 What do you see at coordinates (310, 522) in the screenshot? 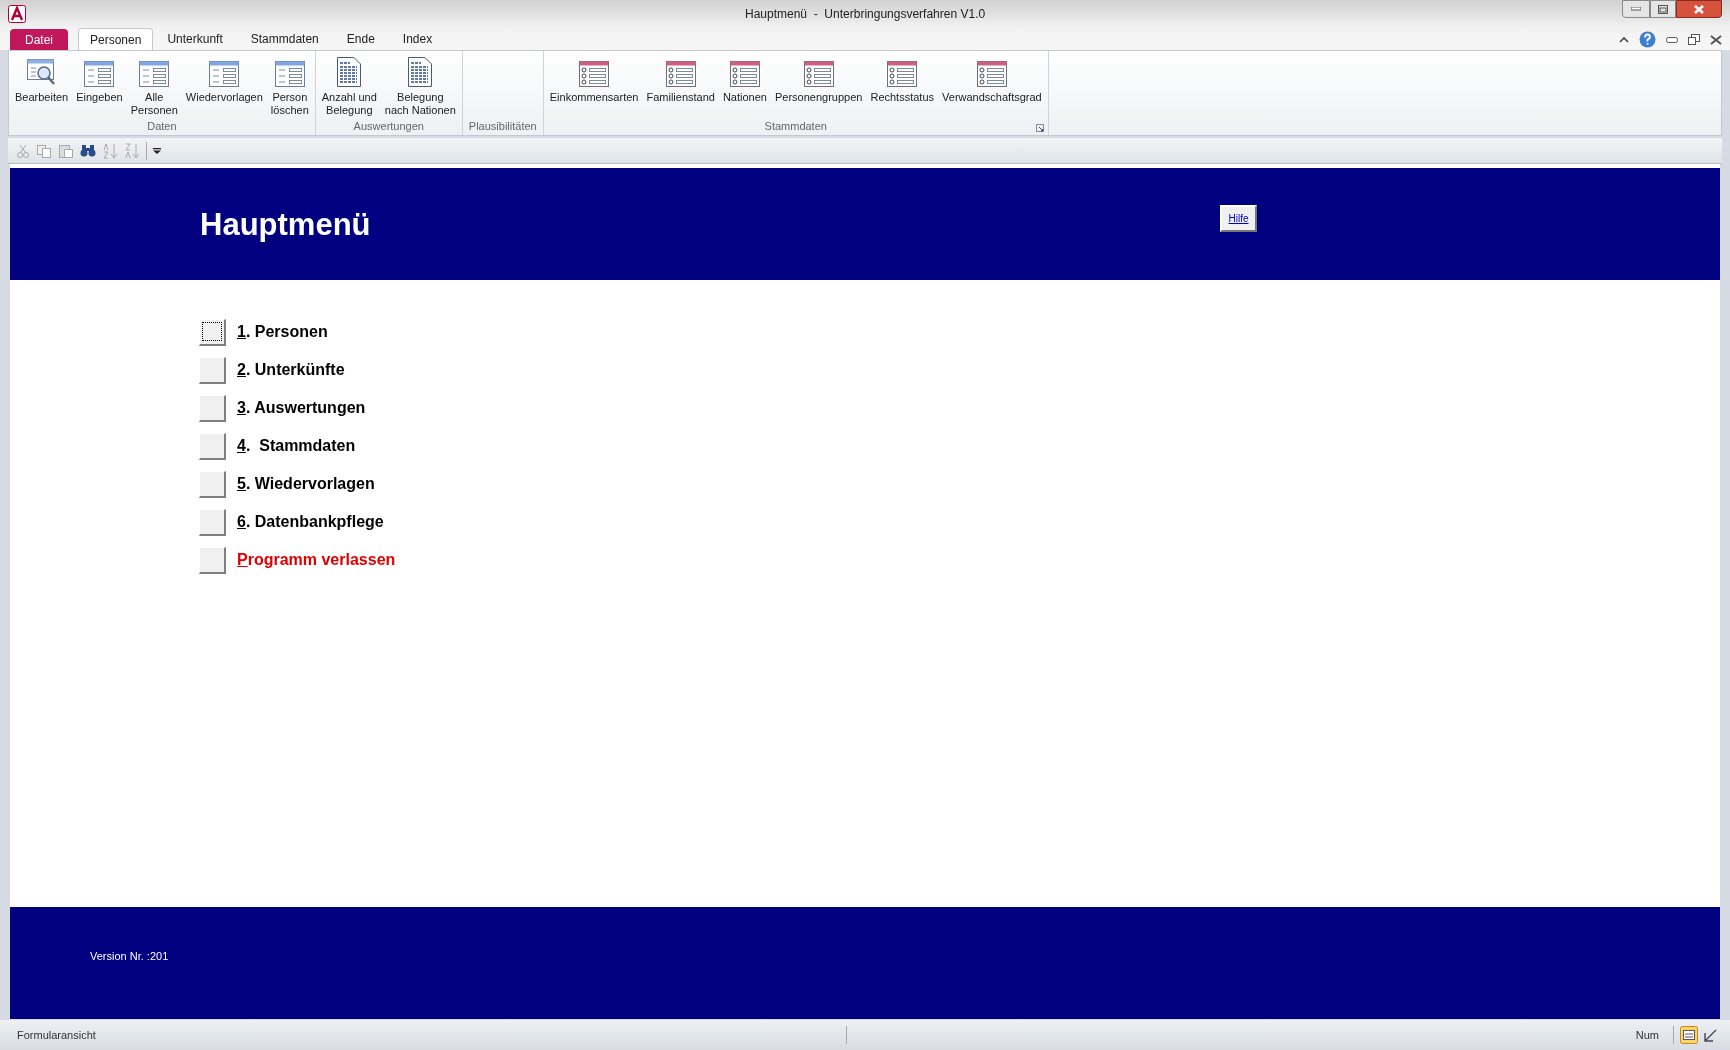
I see `menu-label: 6. Datenbankpflege` at bounding box center [310, 522].